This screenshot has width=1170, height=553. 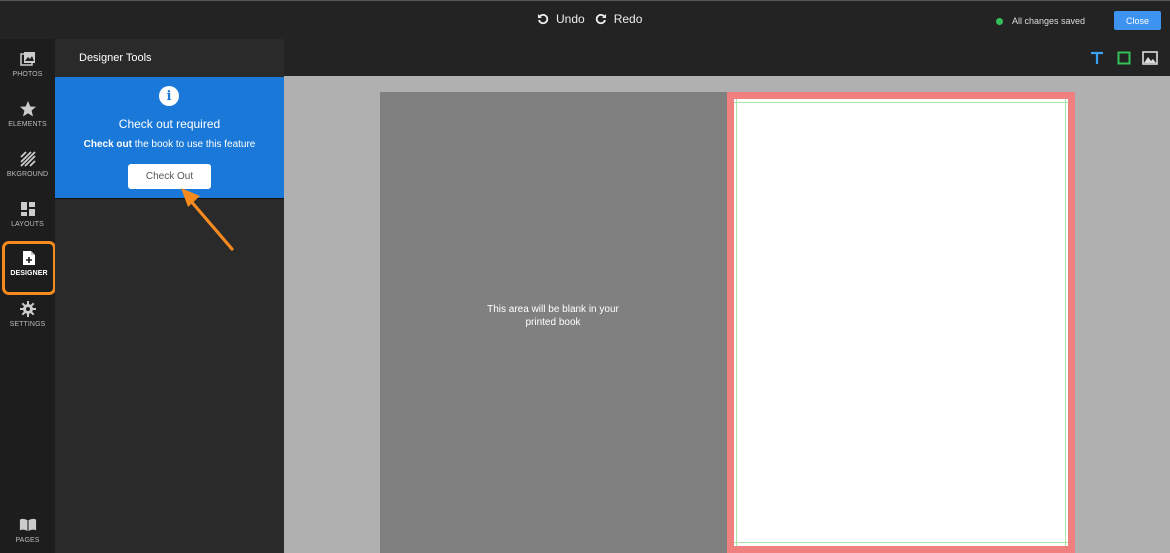 I want to click on save-status-dot, so click(x=999, y=21).